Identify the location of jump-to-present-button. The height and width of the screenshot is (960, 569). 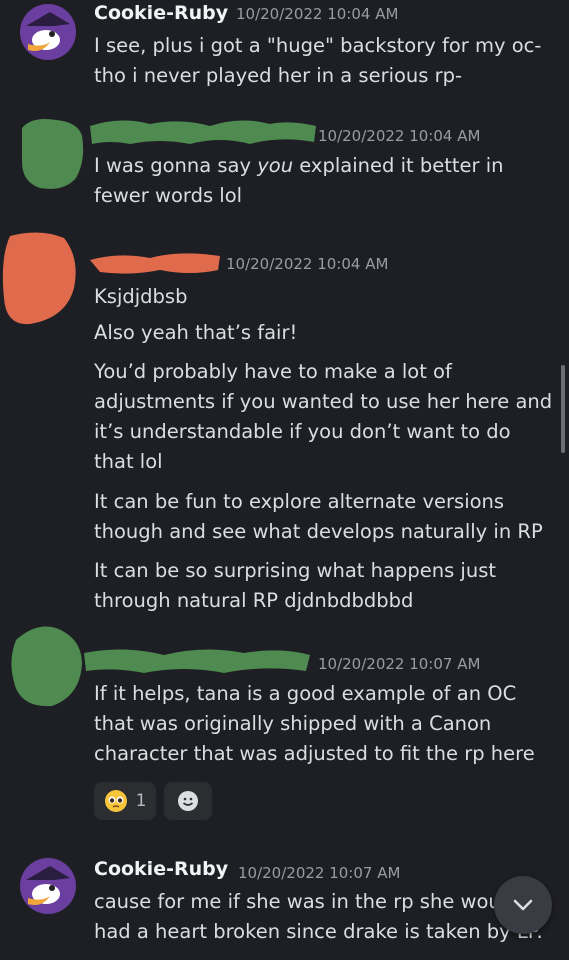
(523, 905).